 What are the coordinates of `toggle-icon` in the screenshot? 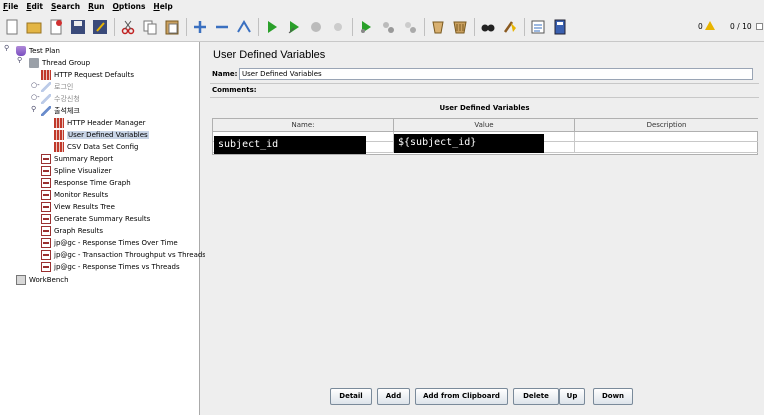 It's located at (244, 27).